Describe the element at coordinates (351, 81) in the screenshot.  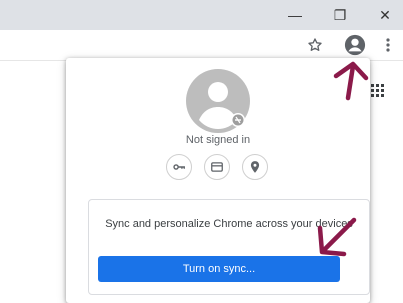
I see `annotation-arrow-up` at that location.